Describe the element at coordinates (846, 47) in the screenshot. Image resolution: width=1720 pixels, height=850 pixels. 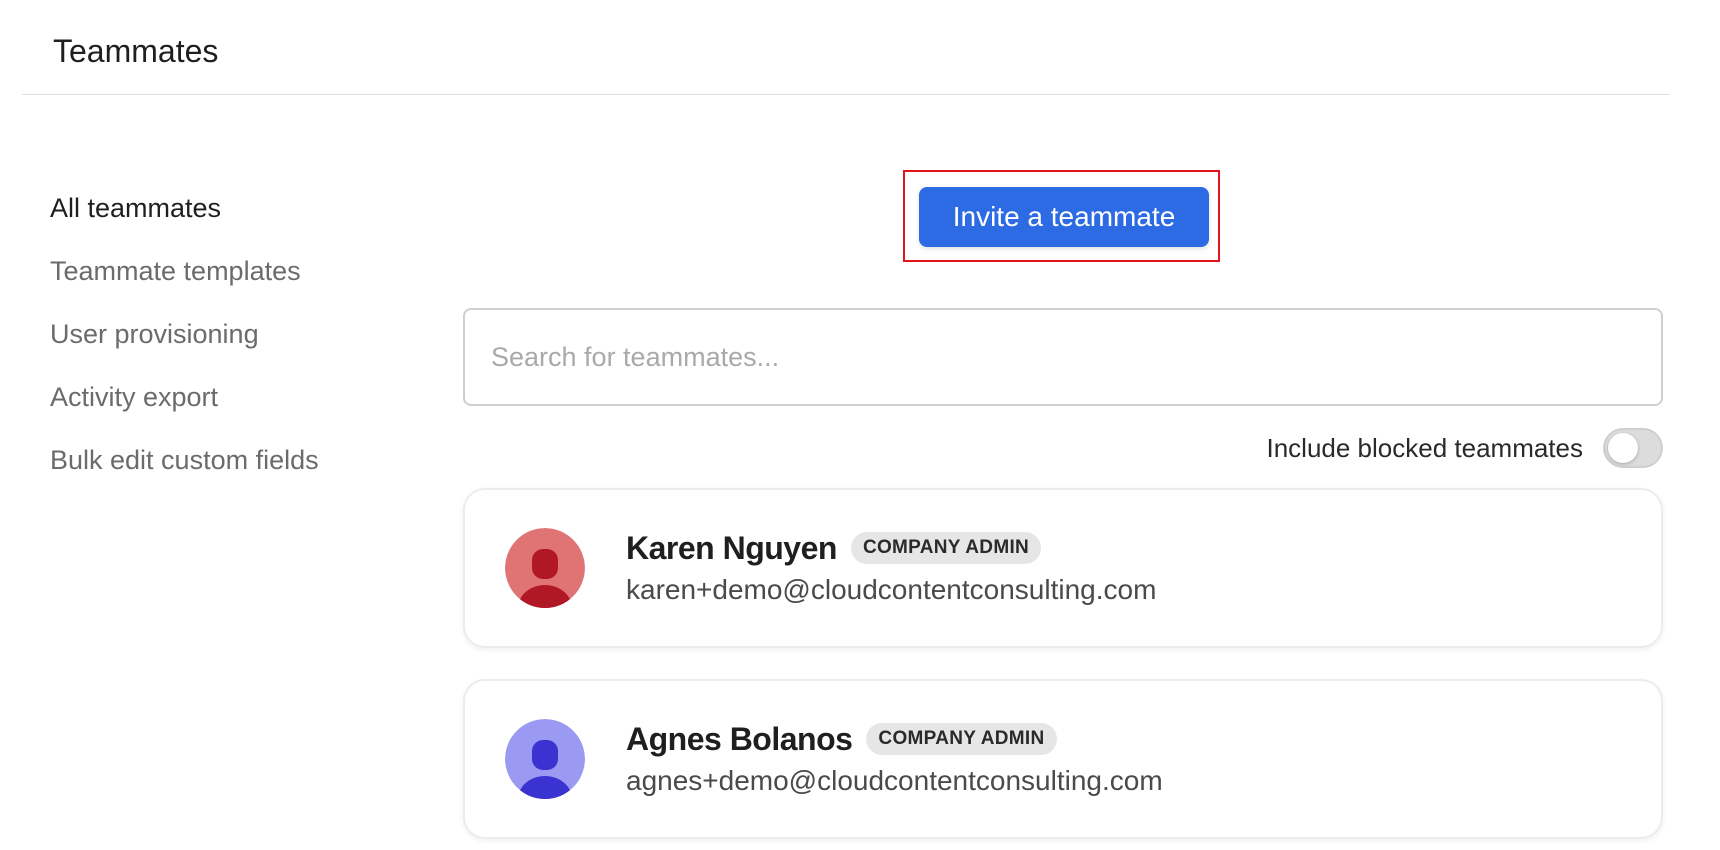
I see `page-header: Teammates` at that location.